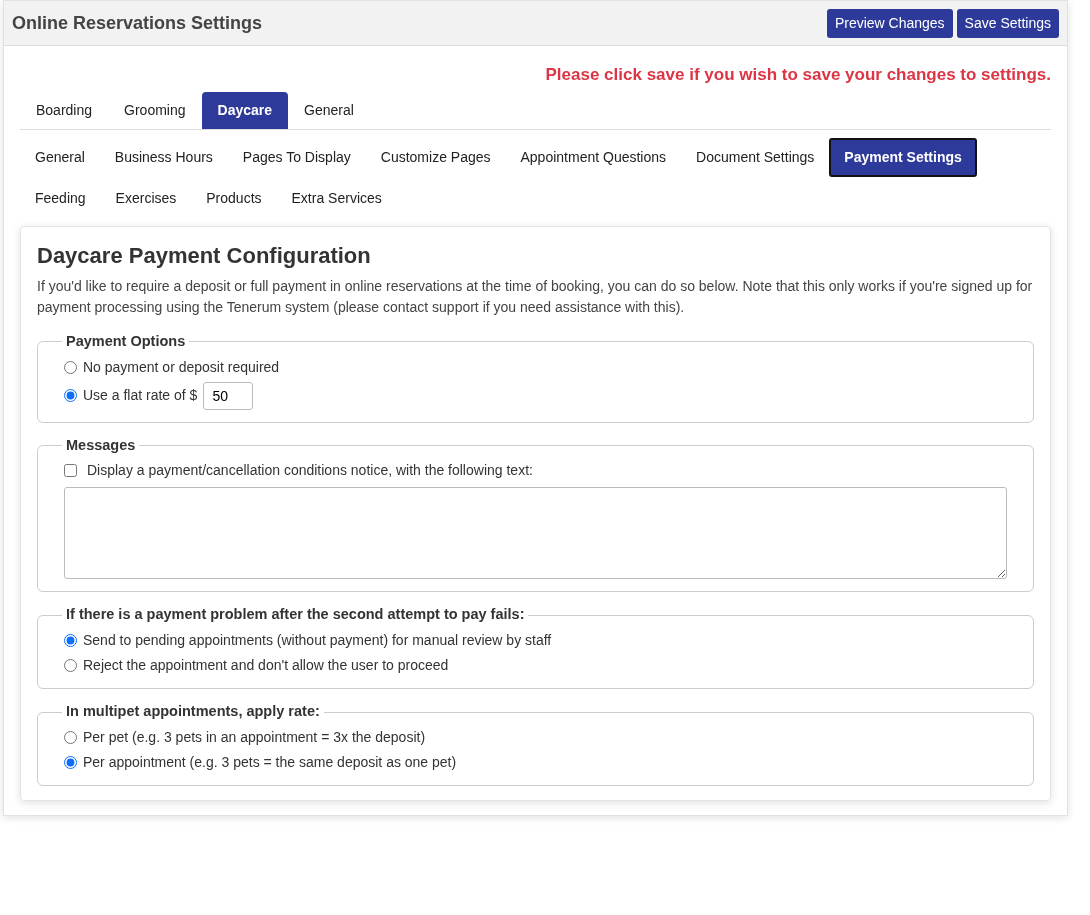 The height and width of the screenshot is (915, 1090). Describe the element at coordinates (228, 395) in the screenshot. I see `amount-field: 50` at that location.